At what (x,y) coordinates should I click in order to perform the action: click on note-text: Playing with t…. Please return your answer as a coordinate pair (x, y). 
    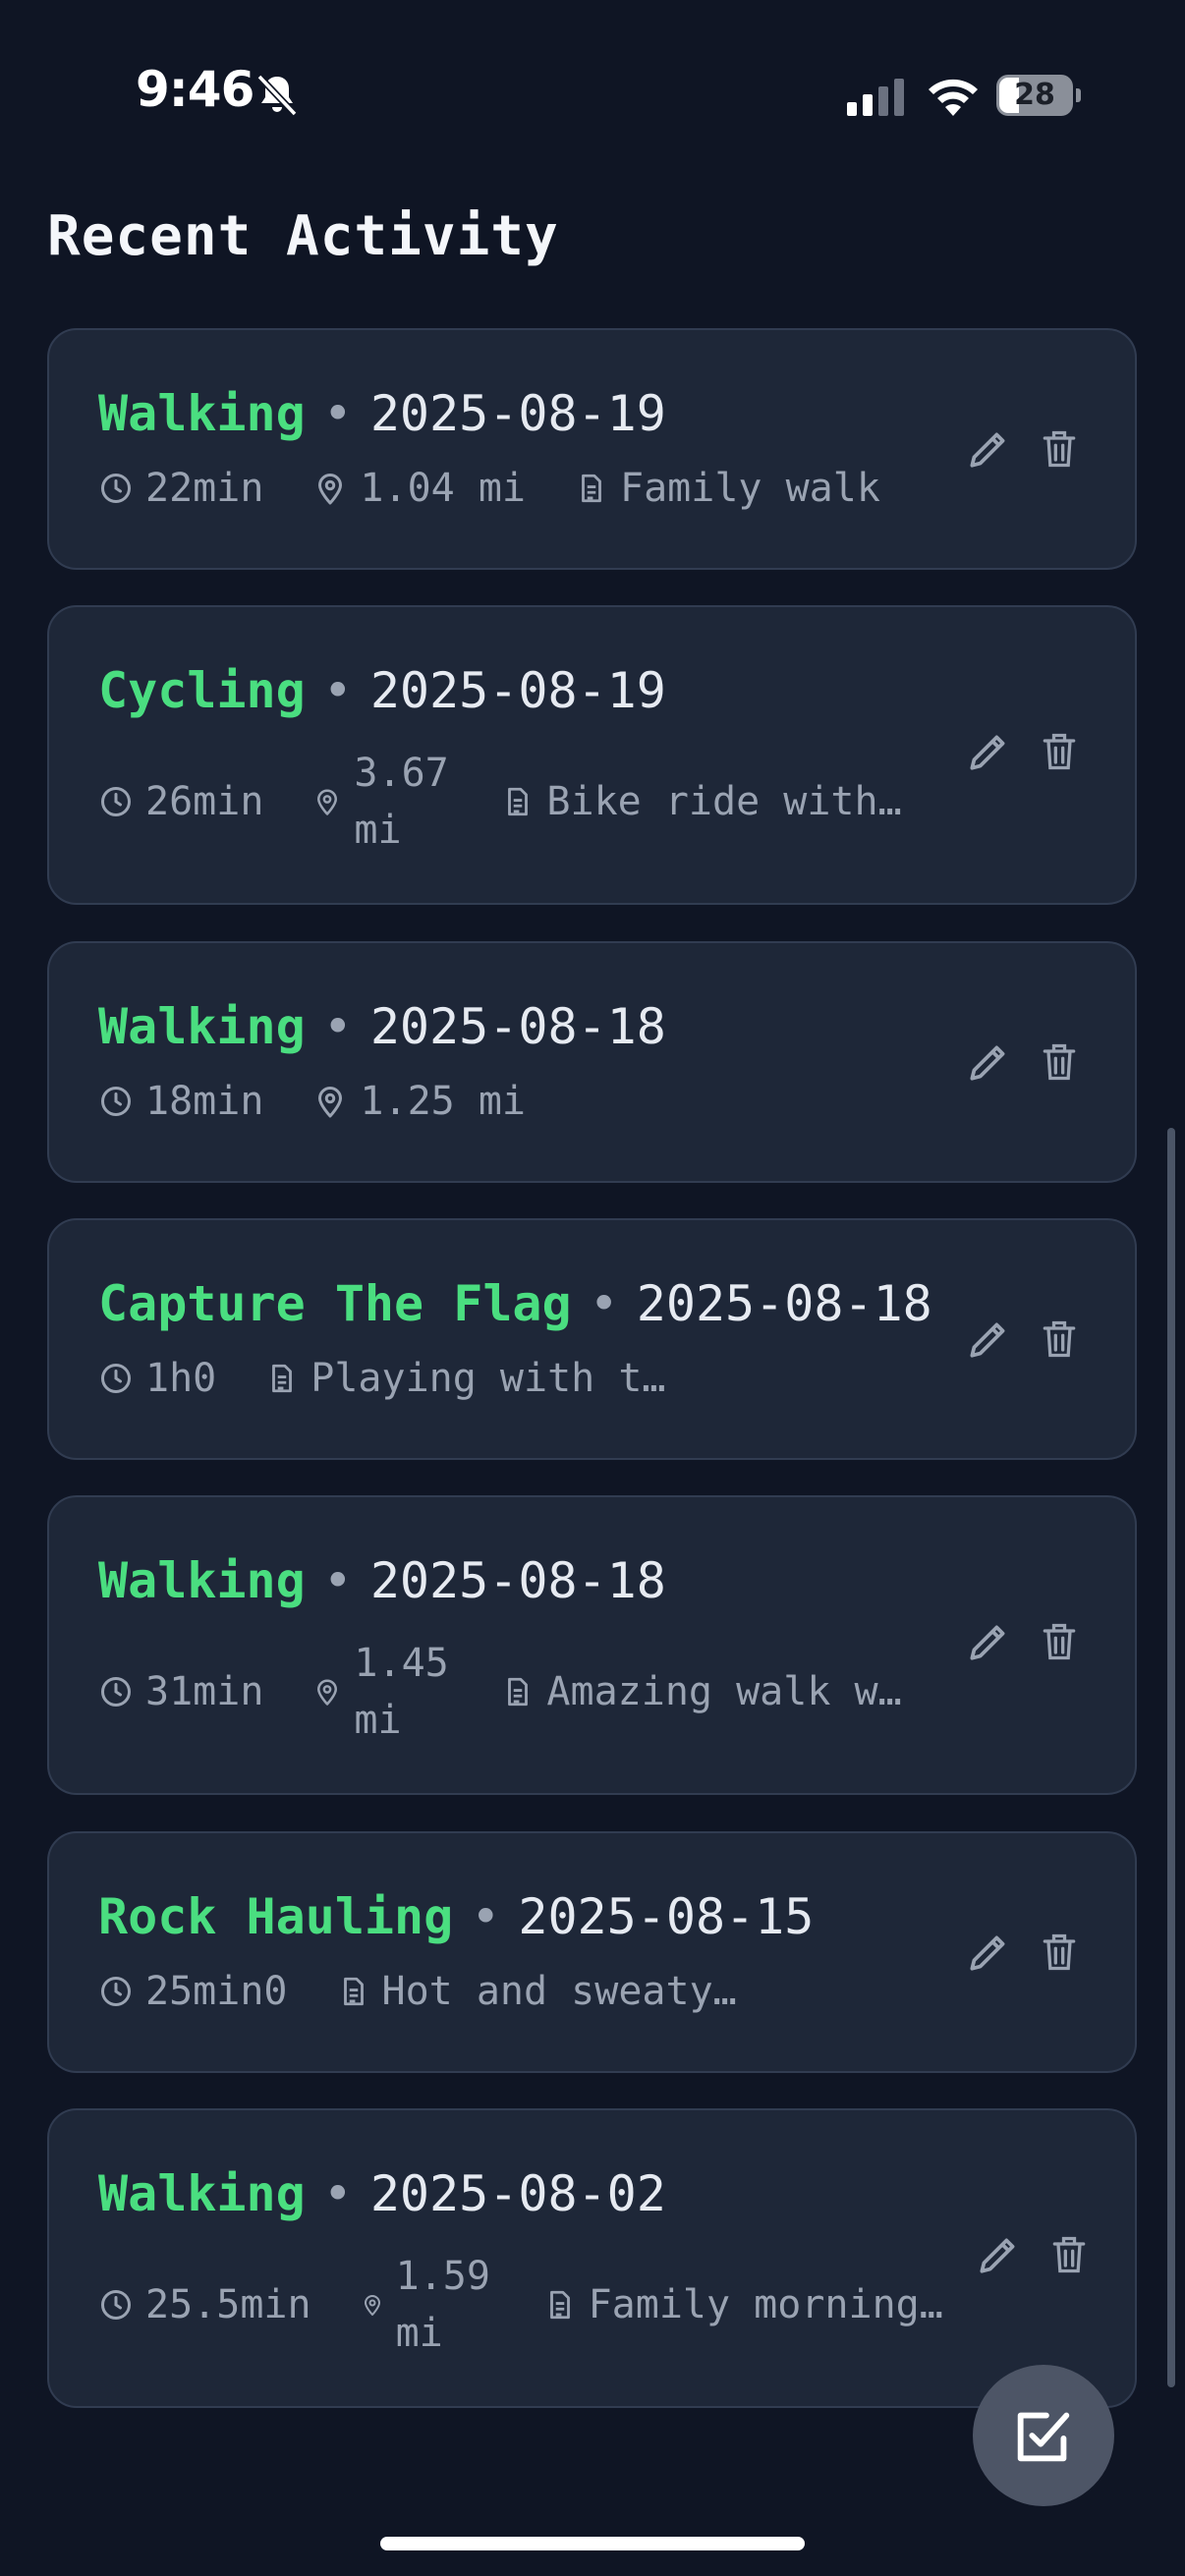
    Looking at the image, I should click on (488, 1378).